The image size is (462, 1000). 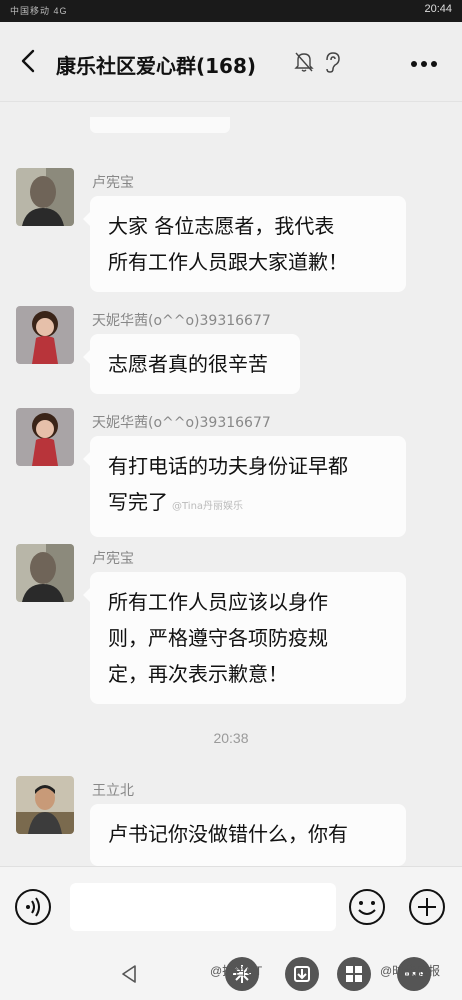 What do you see at coordinates (304, 62) in the screenshot?
I see `bell-off-icon` at bounding box center [304, 62].